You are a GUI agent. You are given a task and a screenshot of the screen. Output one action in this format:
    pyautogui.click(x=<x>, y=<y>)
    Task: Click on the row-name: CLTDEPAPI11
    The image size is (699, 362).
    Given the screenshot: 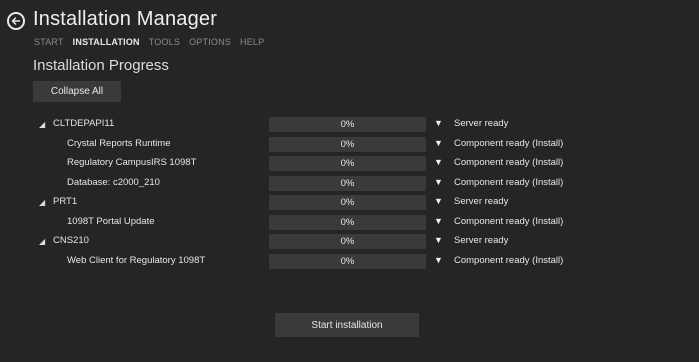 What is the action you would take?
    pyautogui.click(x=84, y=123)
    